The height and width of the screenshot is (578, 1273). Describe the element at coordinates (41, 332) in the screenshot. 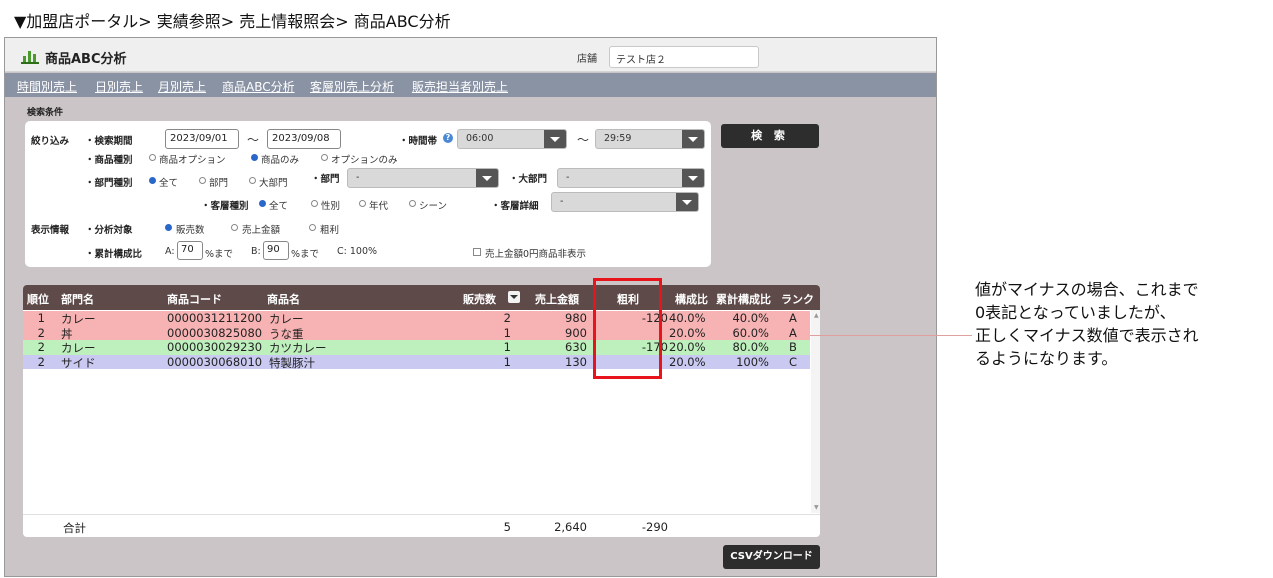

I see `cell-rank: 2` at that location.